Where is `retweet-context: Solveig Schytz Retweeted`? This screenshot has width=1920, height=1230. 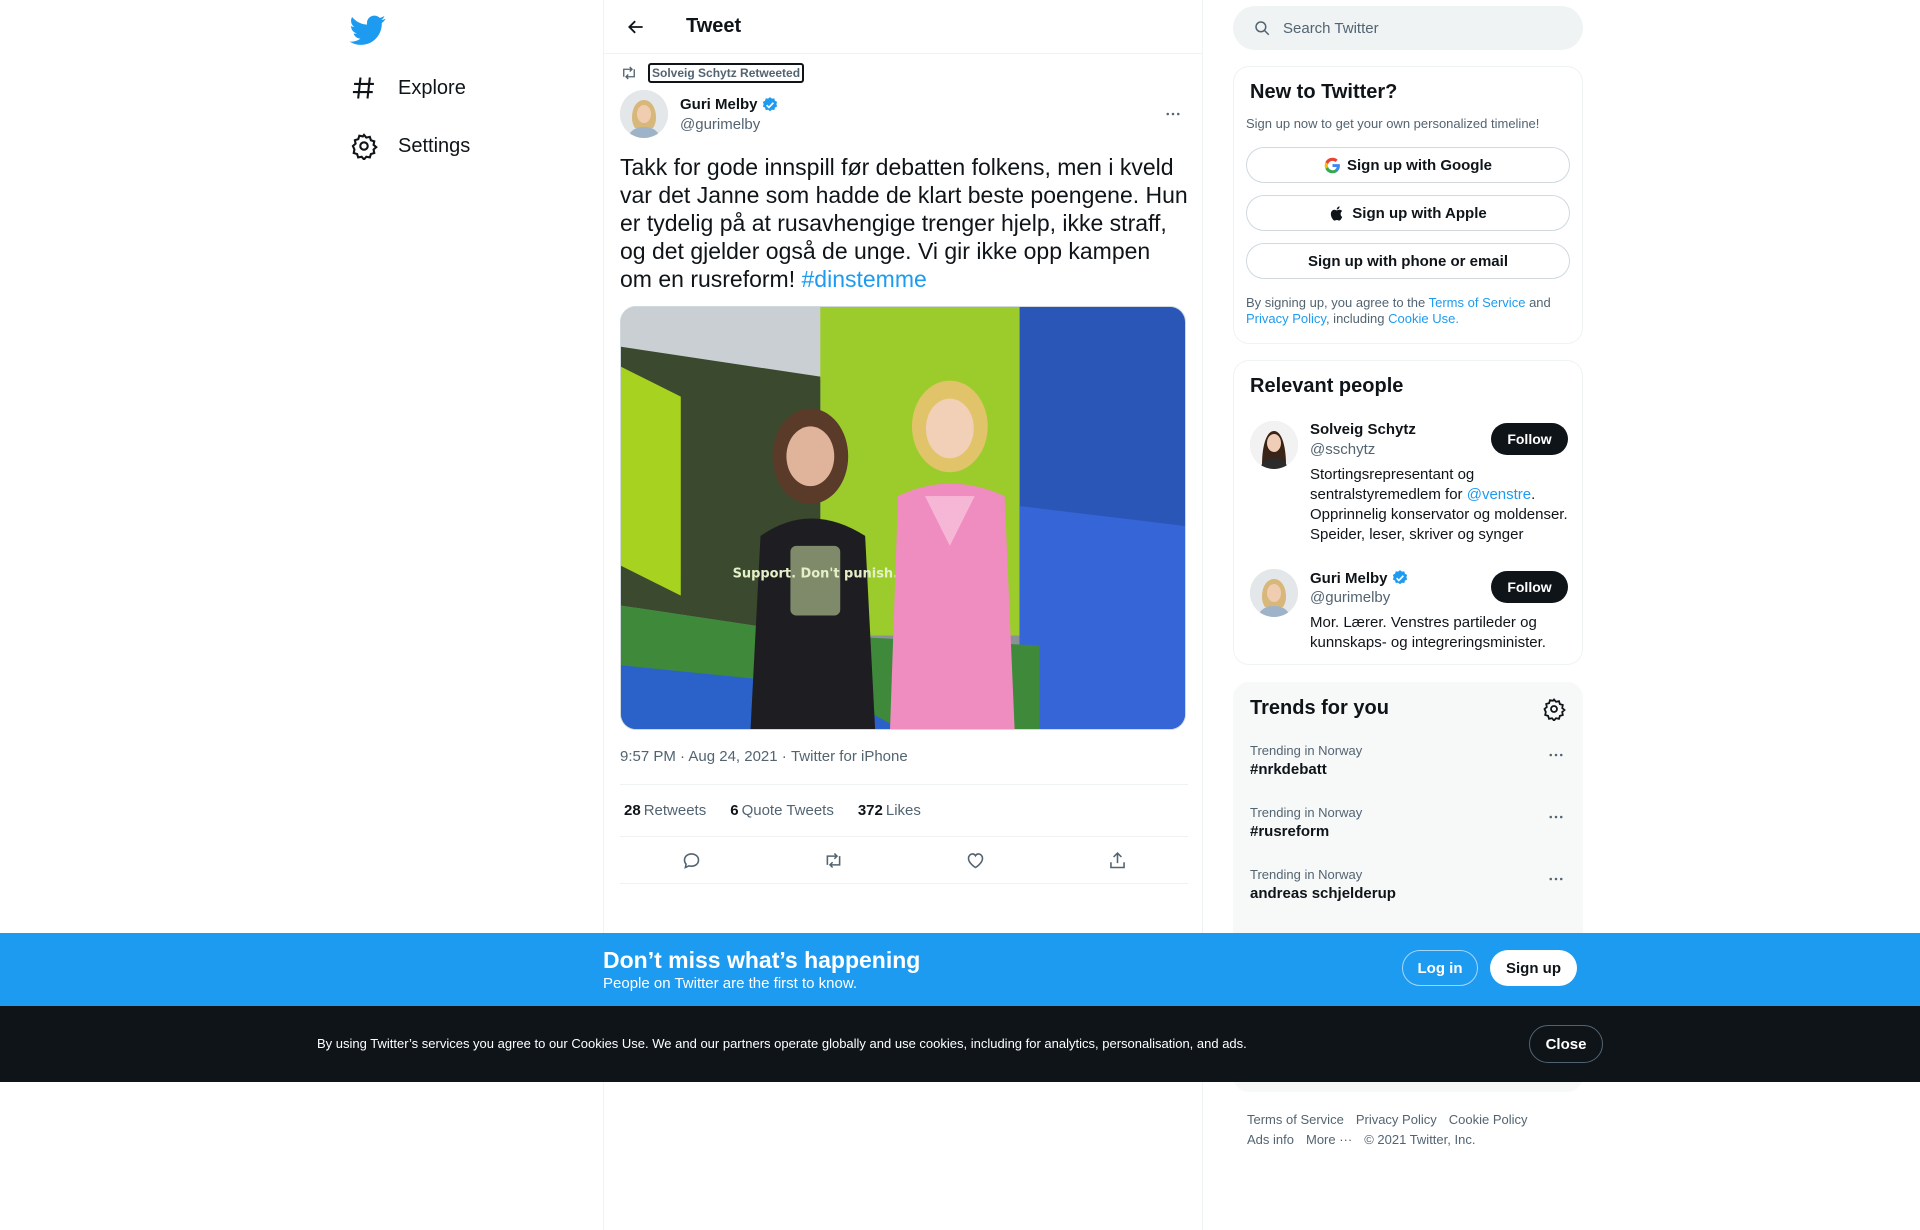 retweet-context: Solveig Schytz Retweeted is located at coordinates (712, 73).